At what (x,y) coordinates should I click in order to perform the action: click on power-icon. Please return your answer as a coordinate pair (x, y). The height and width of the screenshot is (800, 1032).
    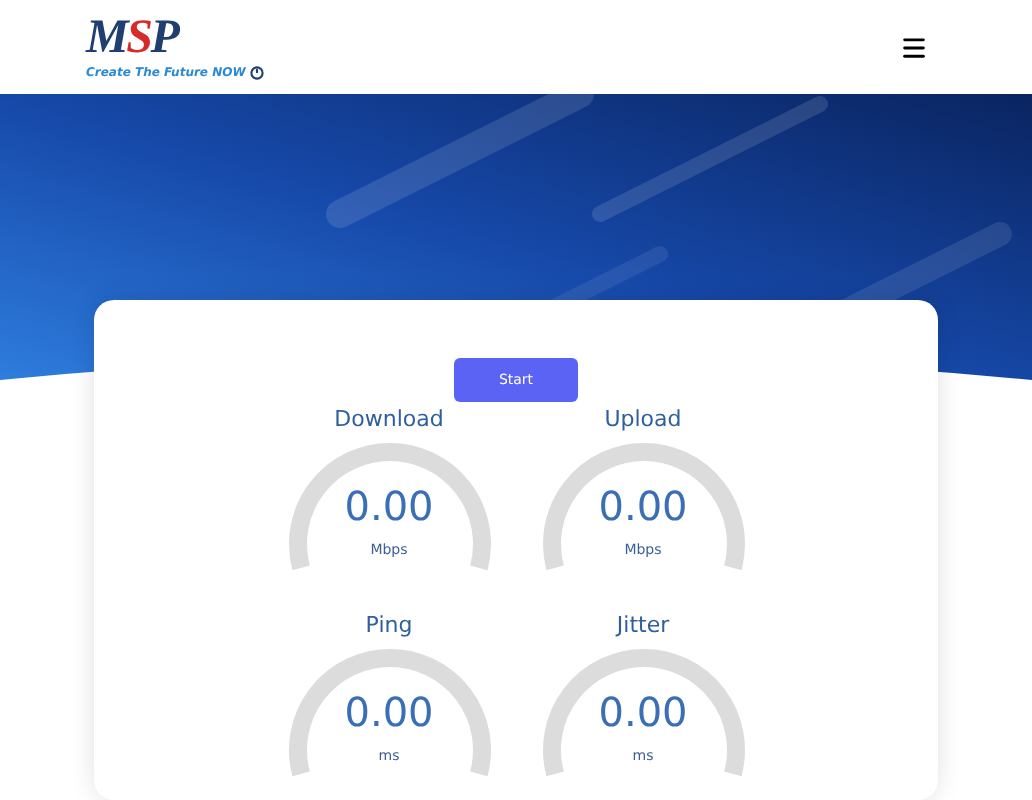
    Looking at the image, I should click on (256, 73).